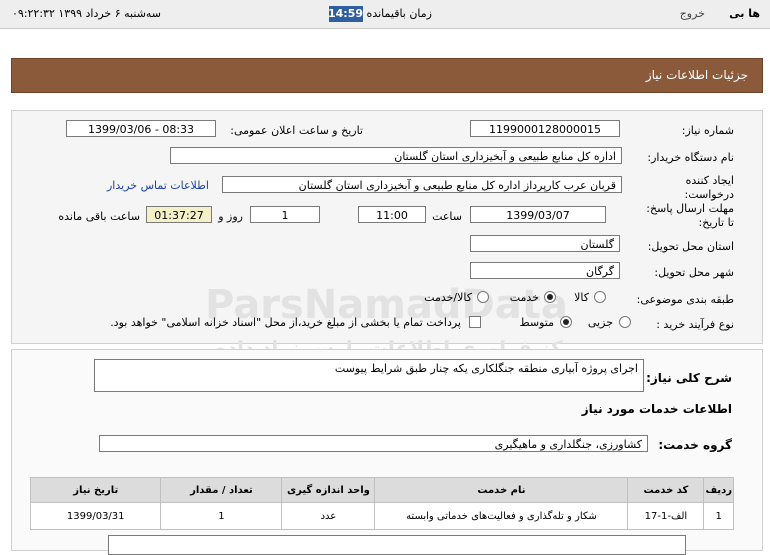  Describe the element at coordinates (230, 216) in the screenshot. I see `days-label: روز و` at that location.